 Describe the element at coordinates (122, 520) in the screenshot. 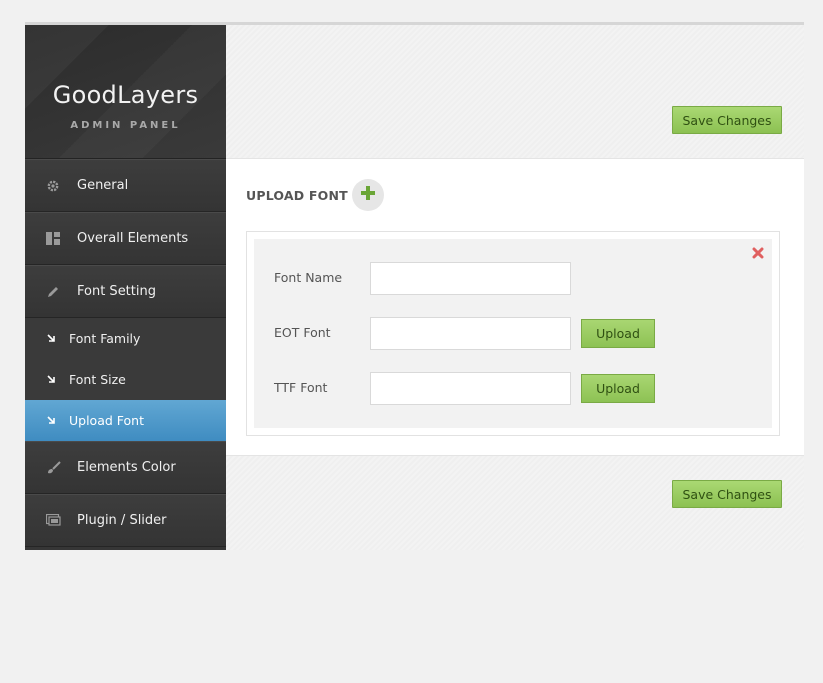

I see `sidebar-item-label: Plugin / Slider` at that location.